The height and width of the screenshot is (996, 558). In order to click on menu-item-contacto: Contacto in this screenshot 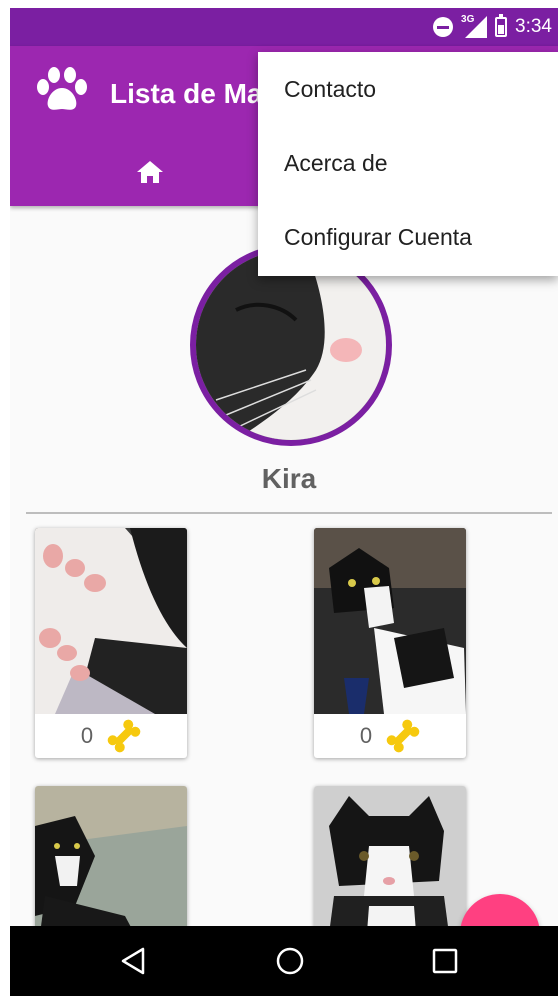, I will do `click(408, 89)`.